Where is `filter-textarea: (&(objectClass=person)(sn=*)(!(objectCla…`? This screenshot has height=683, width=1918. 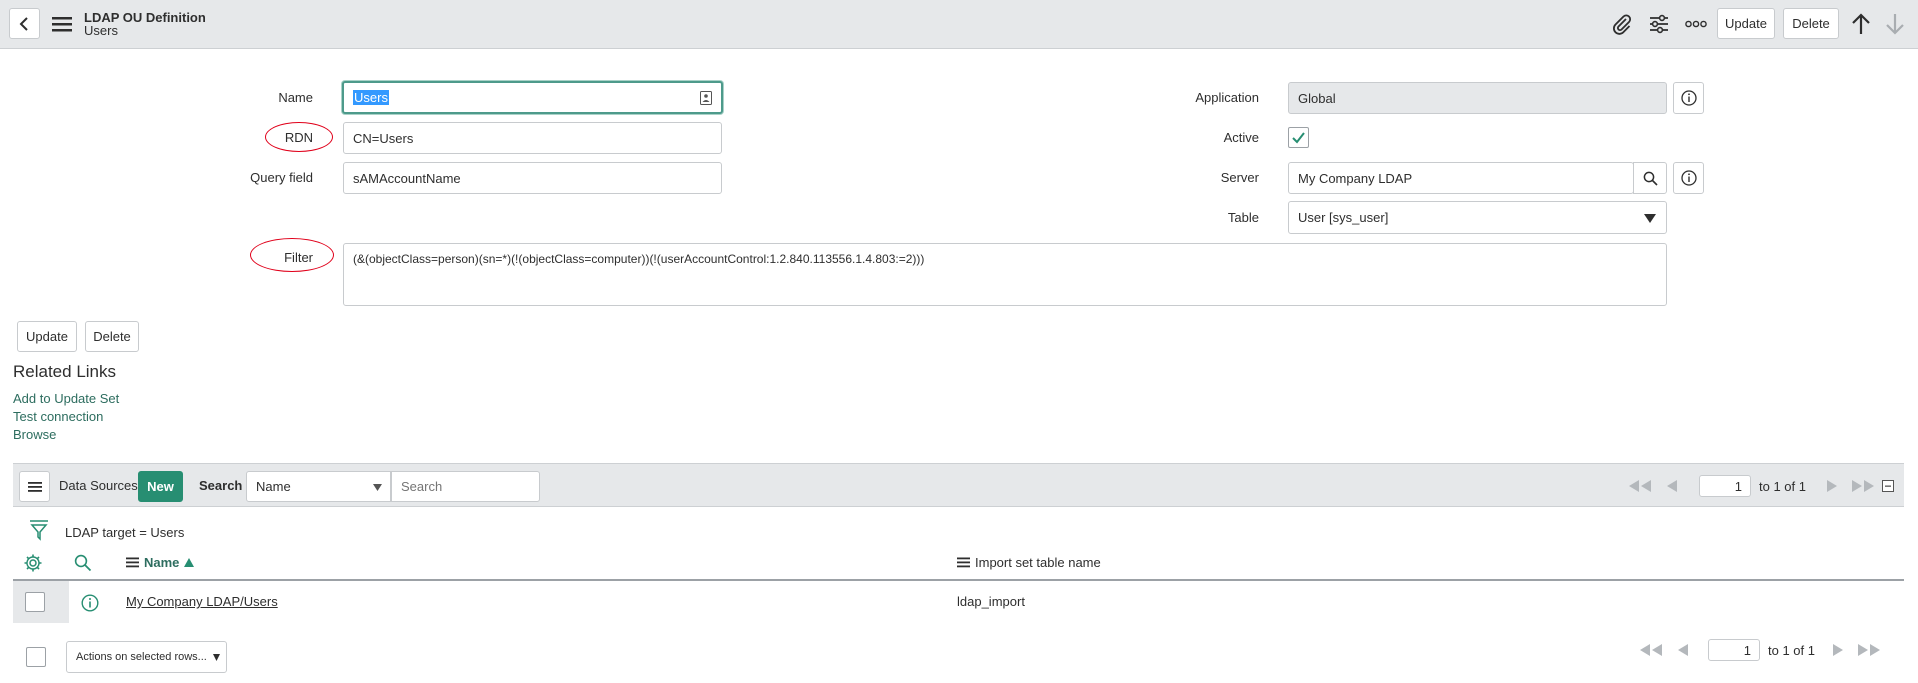
filter-textarea: (&(objectClass=person)(sn=*)(!(objectCla… is located at coordinates (1005, 274).